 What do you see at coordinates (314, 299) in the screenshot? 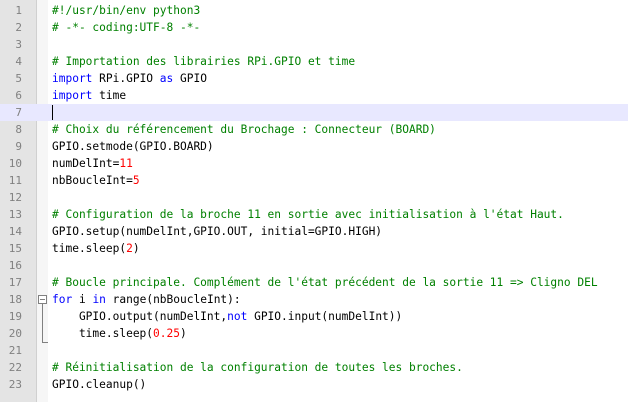
I see `code-line: 18 for i in range(nbBoucleInt):` at bounding box center [314, 299].